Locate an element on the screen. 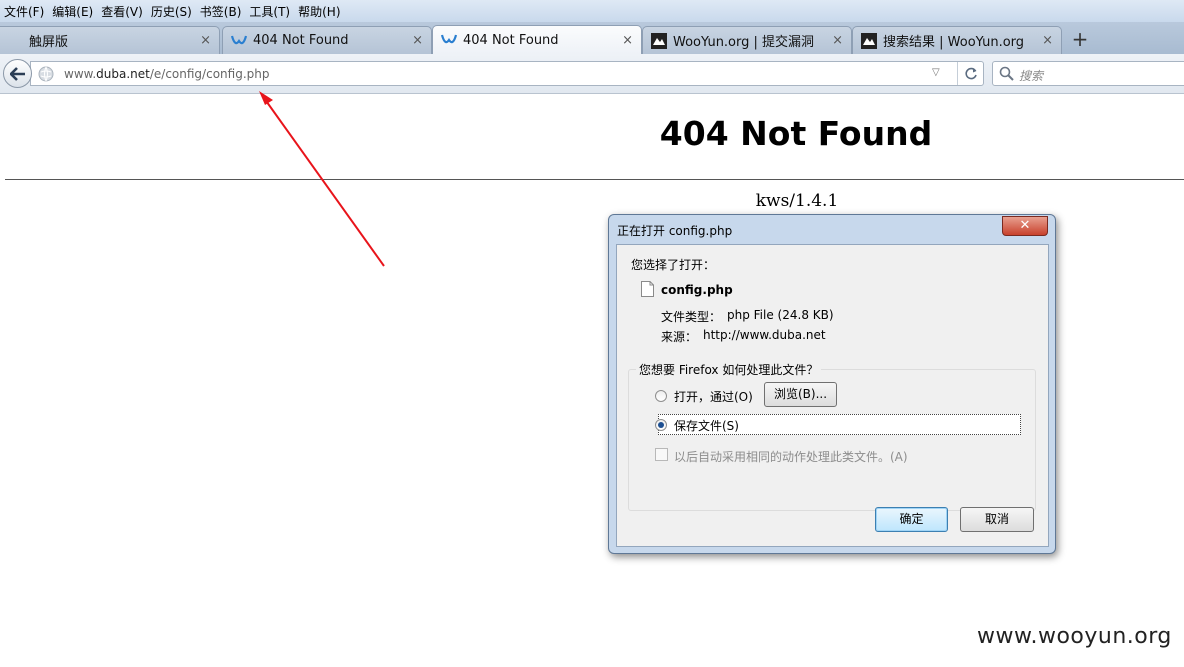 The width and height of the screenshot is (1184, 667). annotation-arrow-icon is located at coordinates (322, 179).